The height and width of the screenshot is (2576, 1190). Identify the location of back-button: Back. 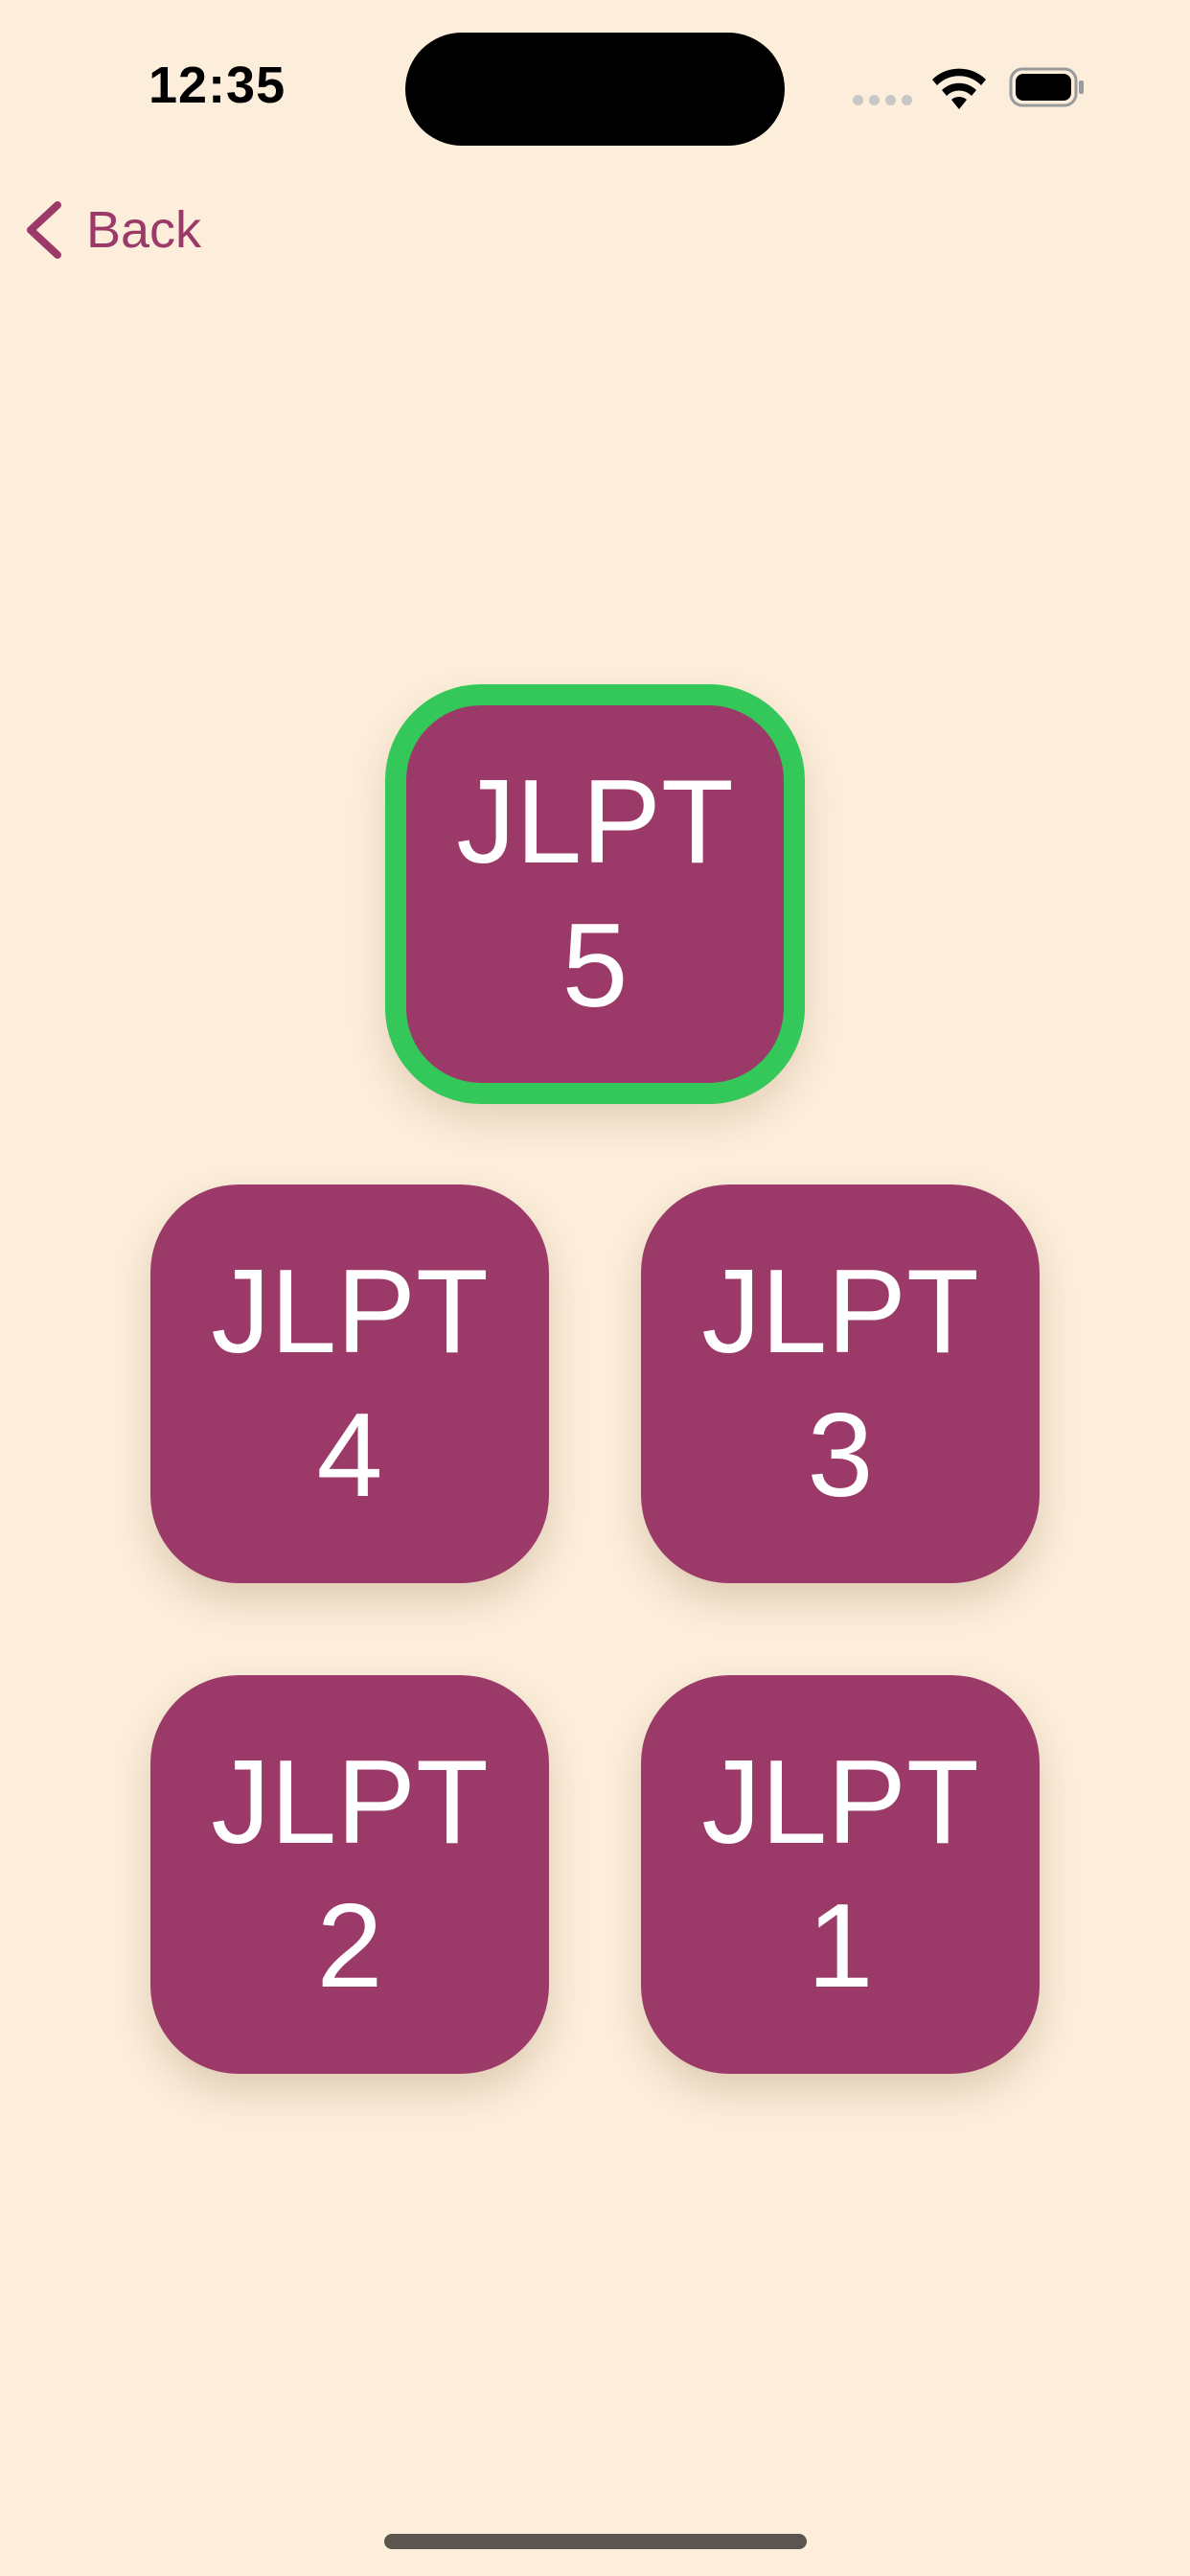
(112, 230).